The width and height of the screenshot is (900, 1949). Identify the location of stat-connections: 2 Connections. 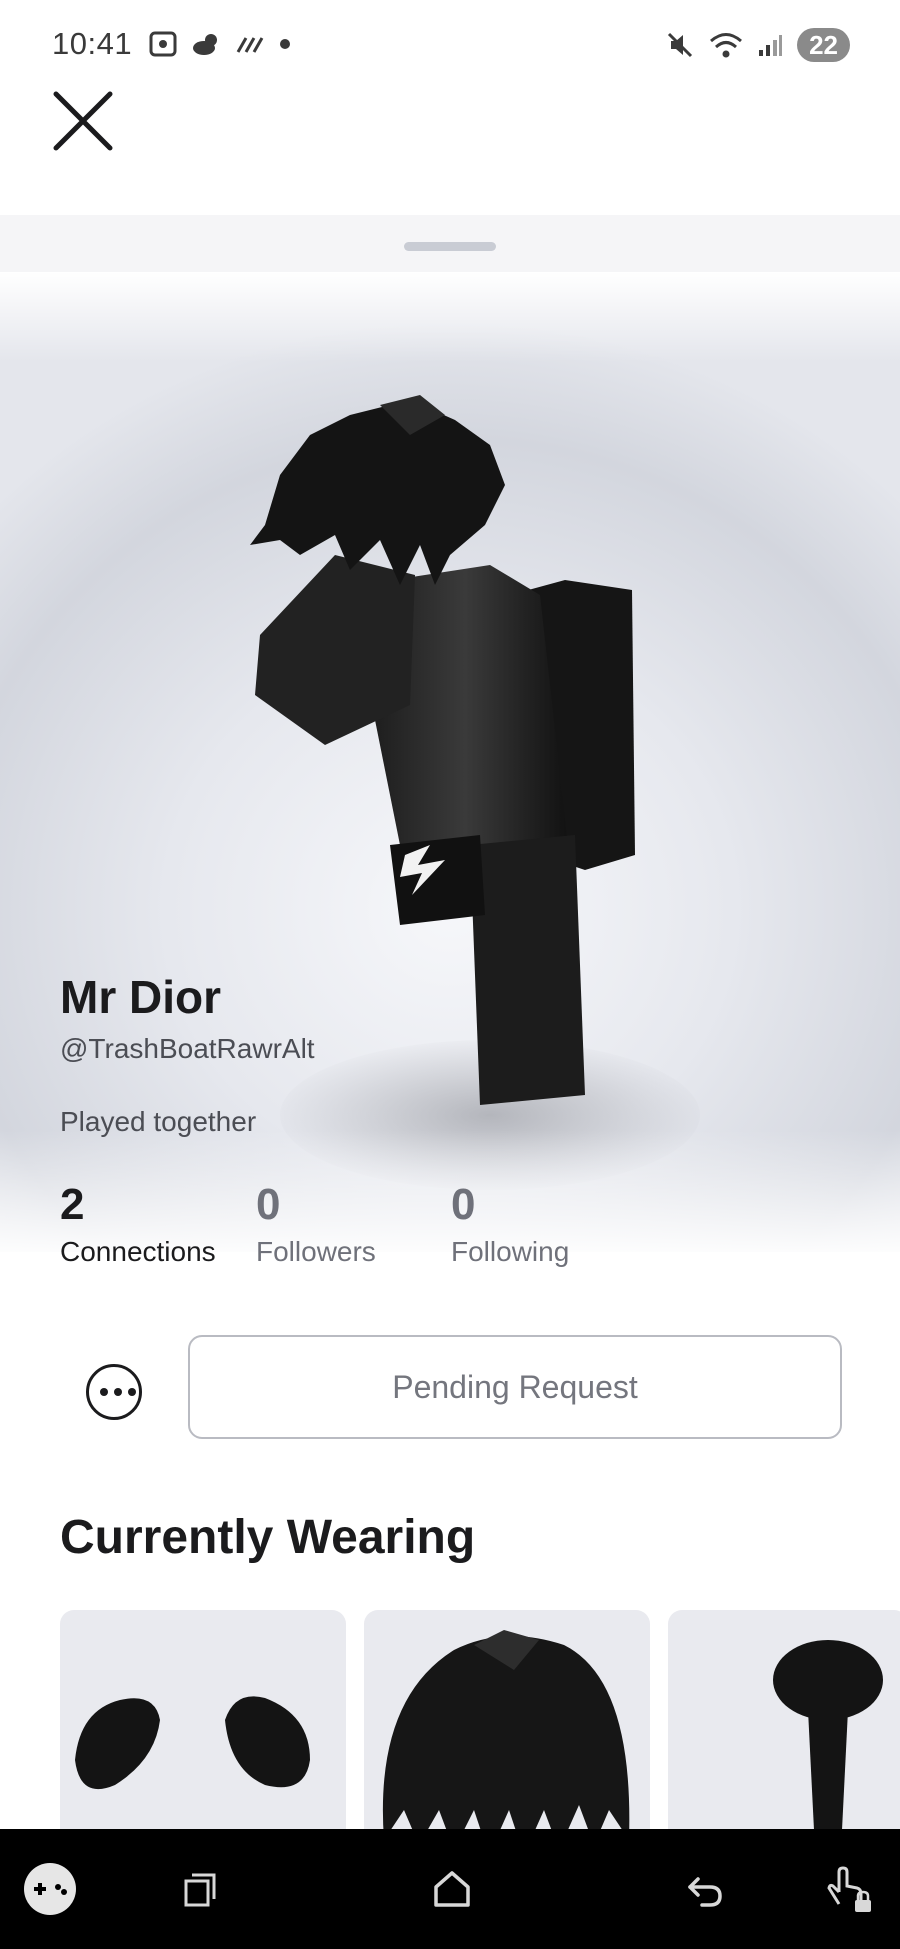
(138, 1224).